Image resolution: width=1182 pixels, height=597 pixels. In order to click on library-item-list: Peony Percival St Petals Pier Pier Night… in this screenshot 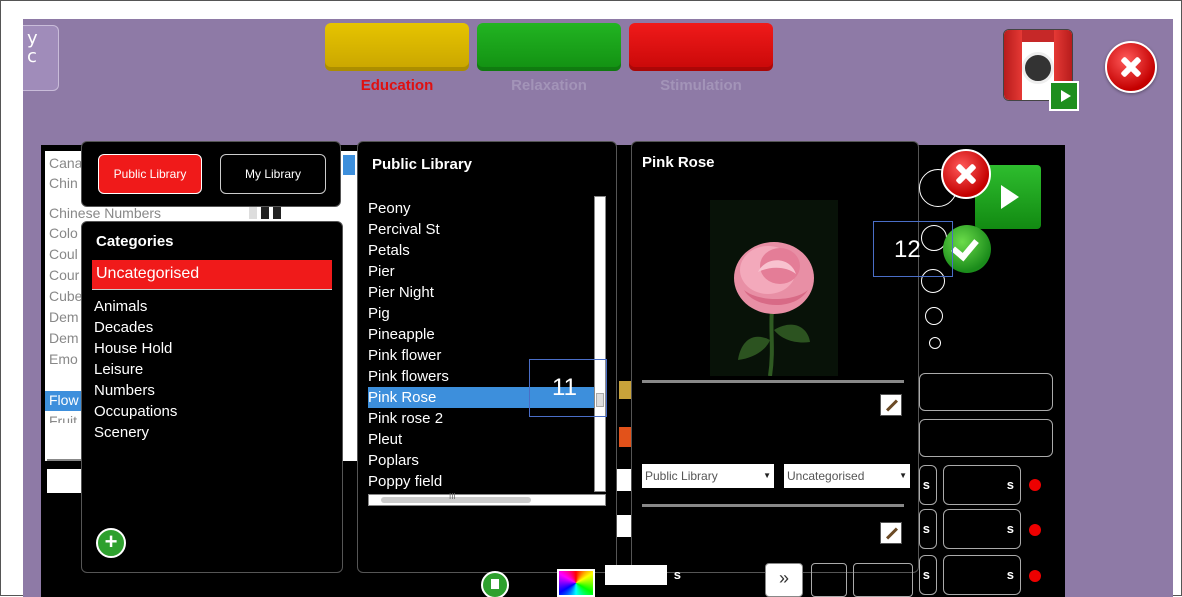, I will do `click(482, 345)`.